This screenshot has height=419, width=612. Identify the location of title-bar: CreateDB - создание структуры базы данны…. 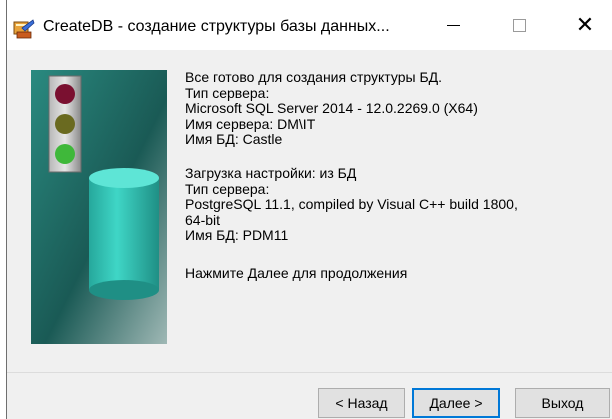
(309, 25).